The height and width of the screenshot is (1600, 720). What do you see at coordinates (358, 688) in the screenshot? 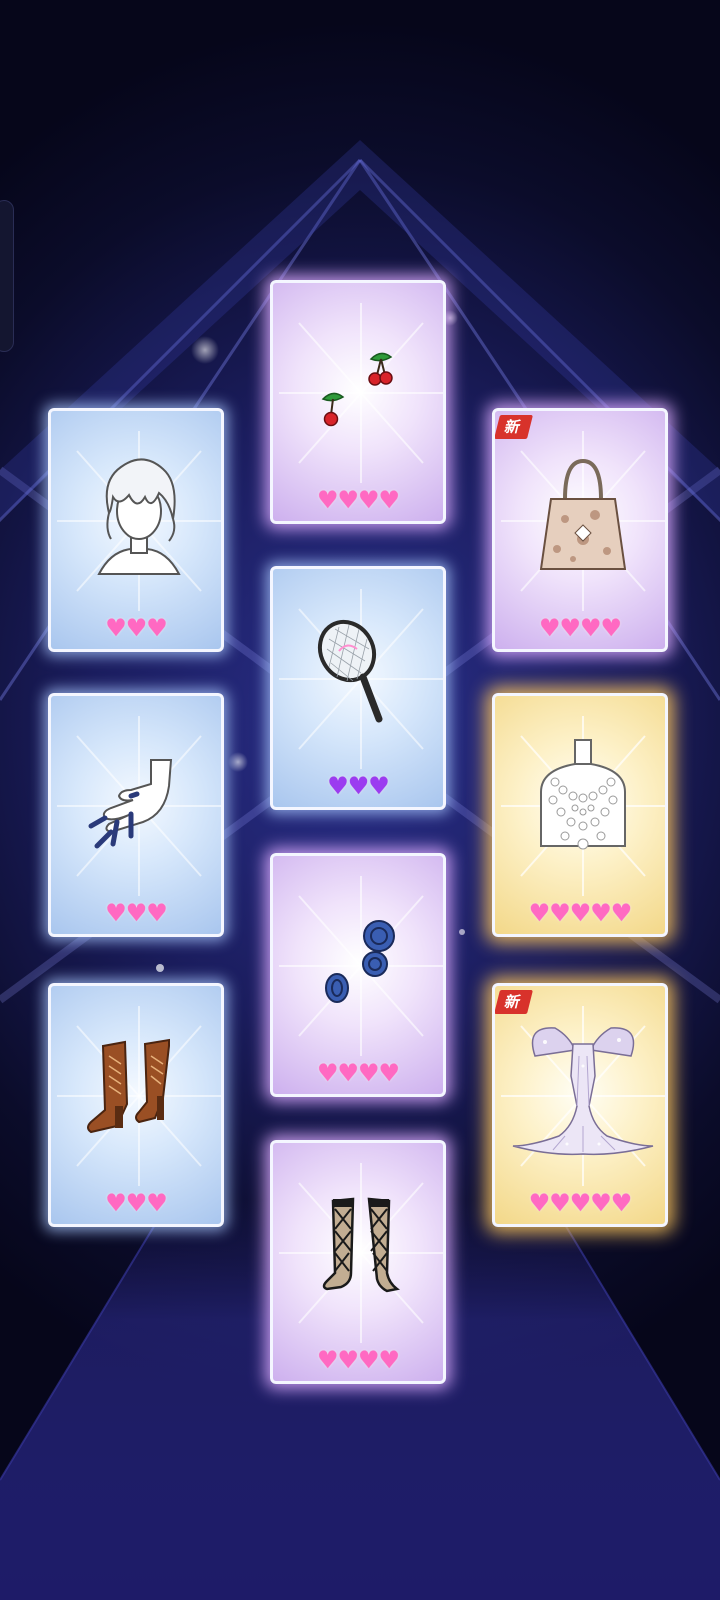
I see `item-card-tennis-racket: ♥♥♥` at bounding box center [358, 688].